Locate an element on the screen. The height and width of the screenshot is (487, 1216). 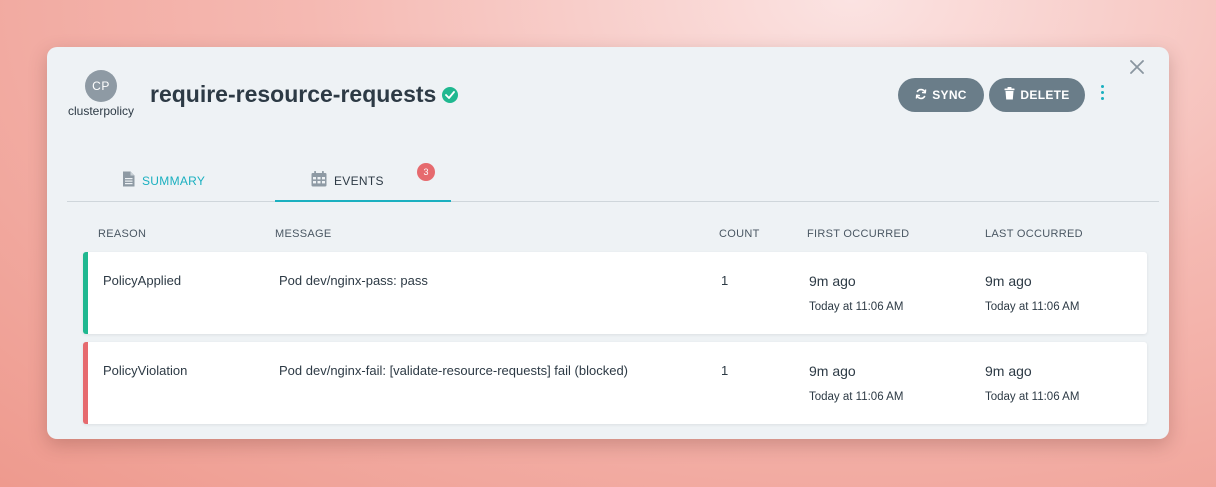
sync-button: SYNC is located at coordinates (941, 95).